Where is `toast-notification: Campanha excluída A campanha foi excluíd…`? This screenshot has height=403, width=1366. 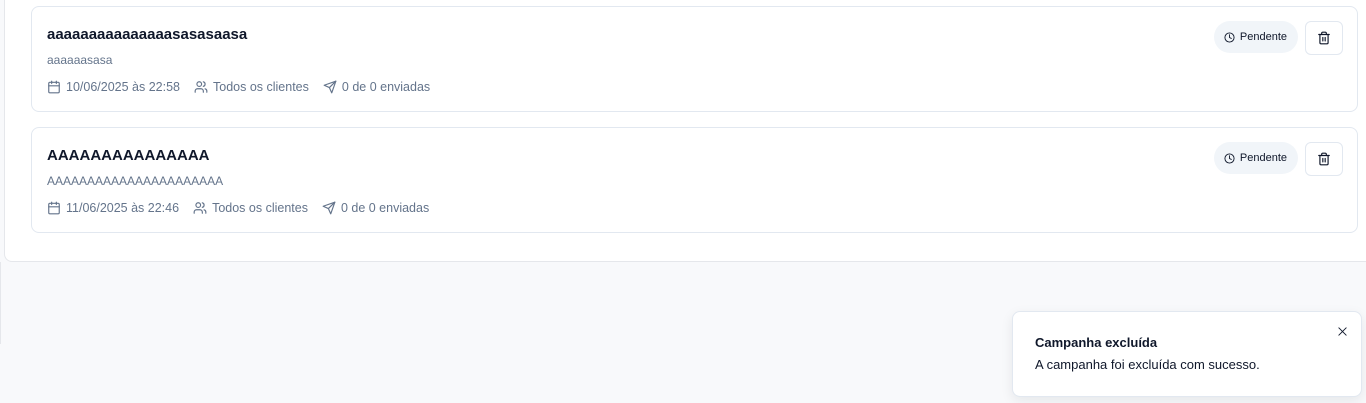
toast-notification: Campanha excluída A campanha foi excluíd… is located at coordinates (1187, 354).